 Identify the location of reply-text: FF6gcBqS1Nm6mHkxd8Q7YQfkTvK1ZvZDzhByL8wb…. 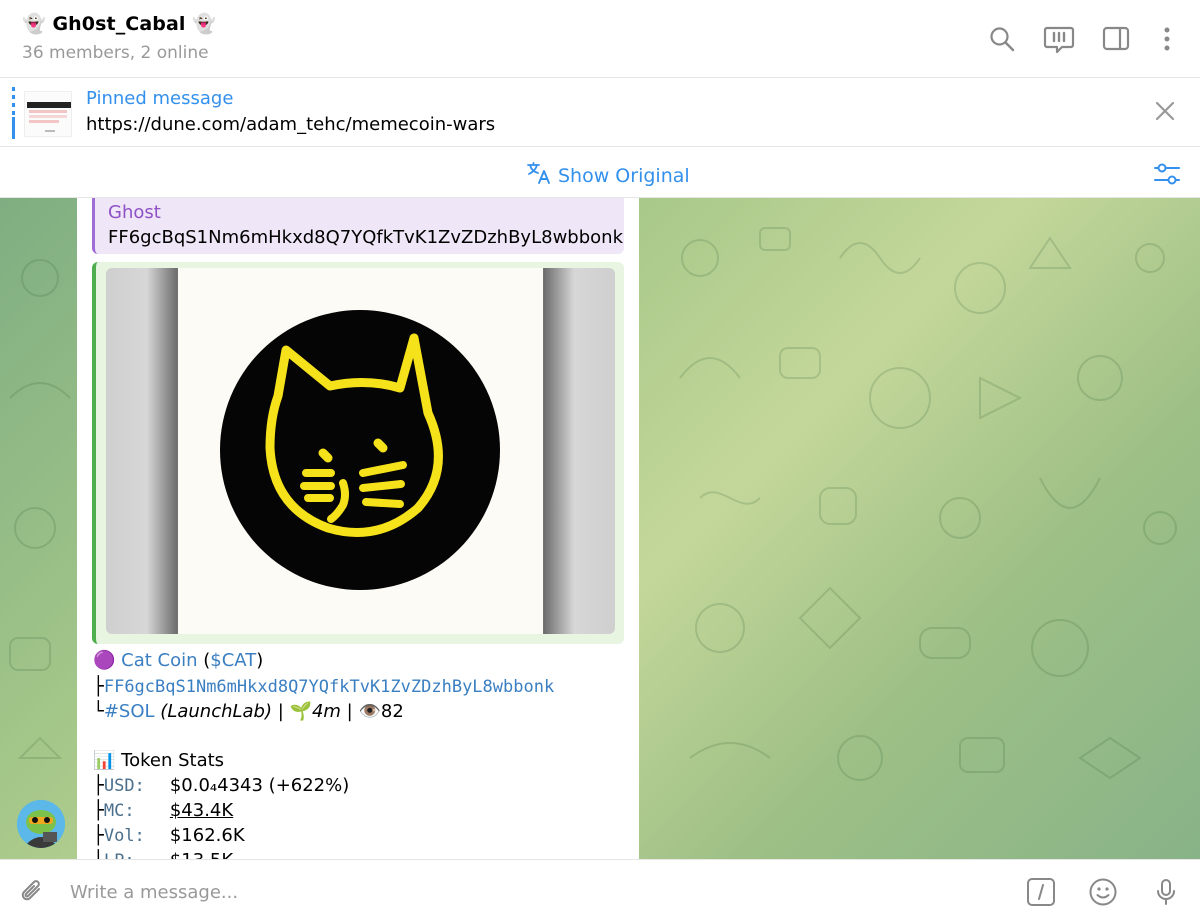
(365, 237).